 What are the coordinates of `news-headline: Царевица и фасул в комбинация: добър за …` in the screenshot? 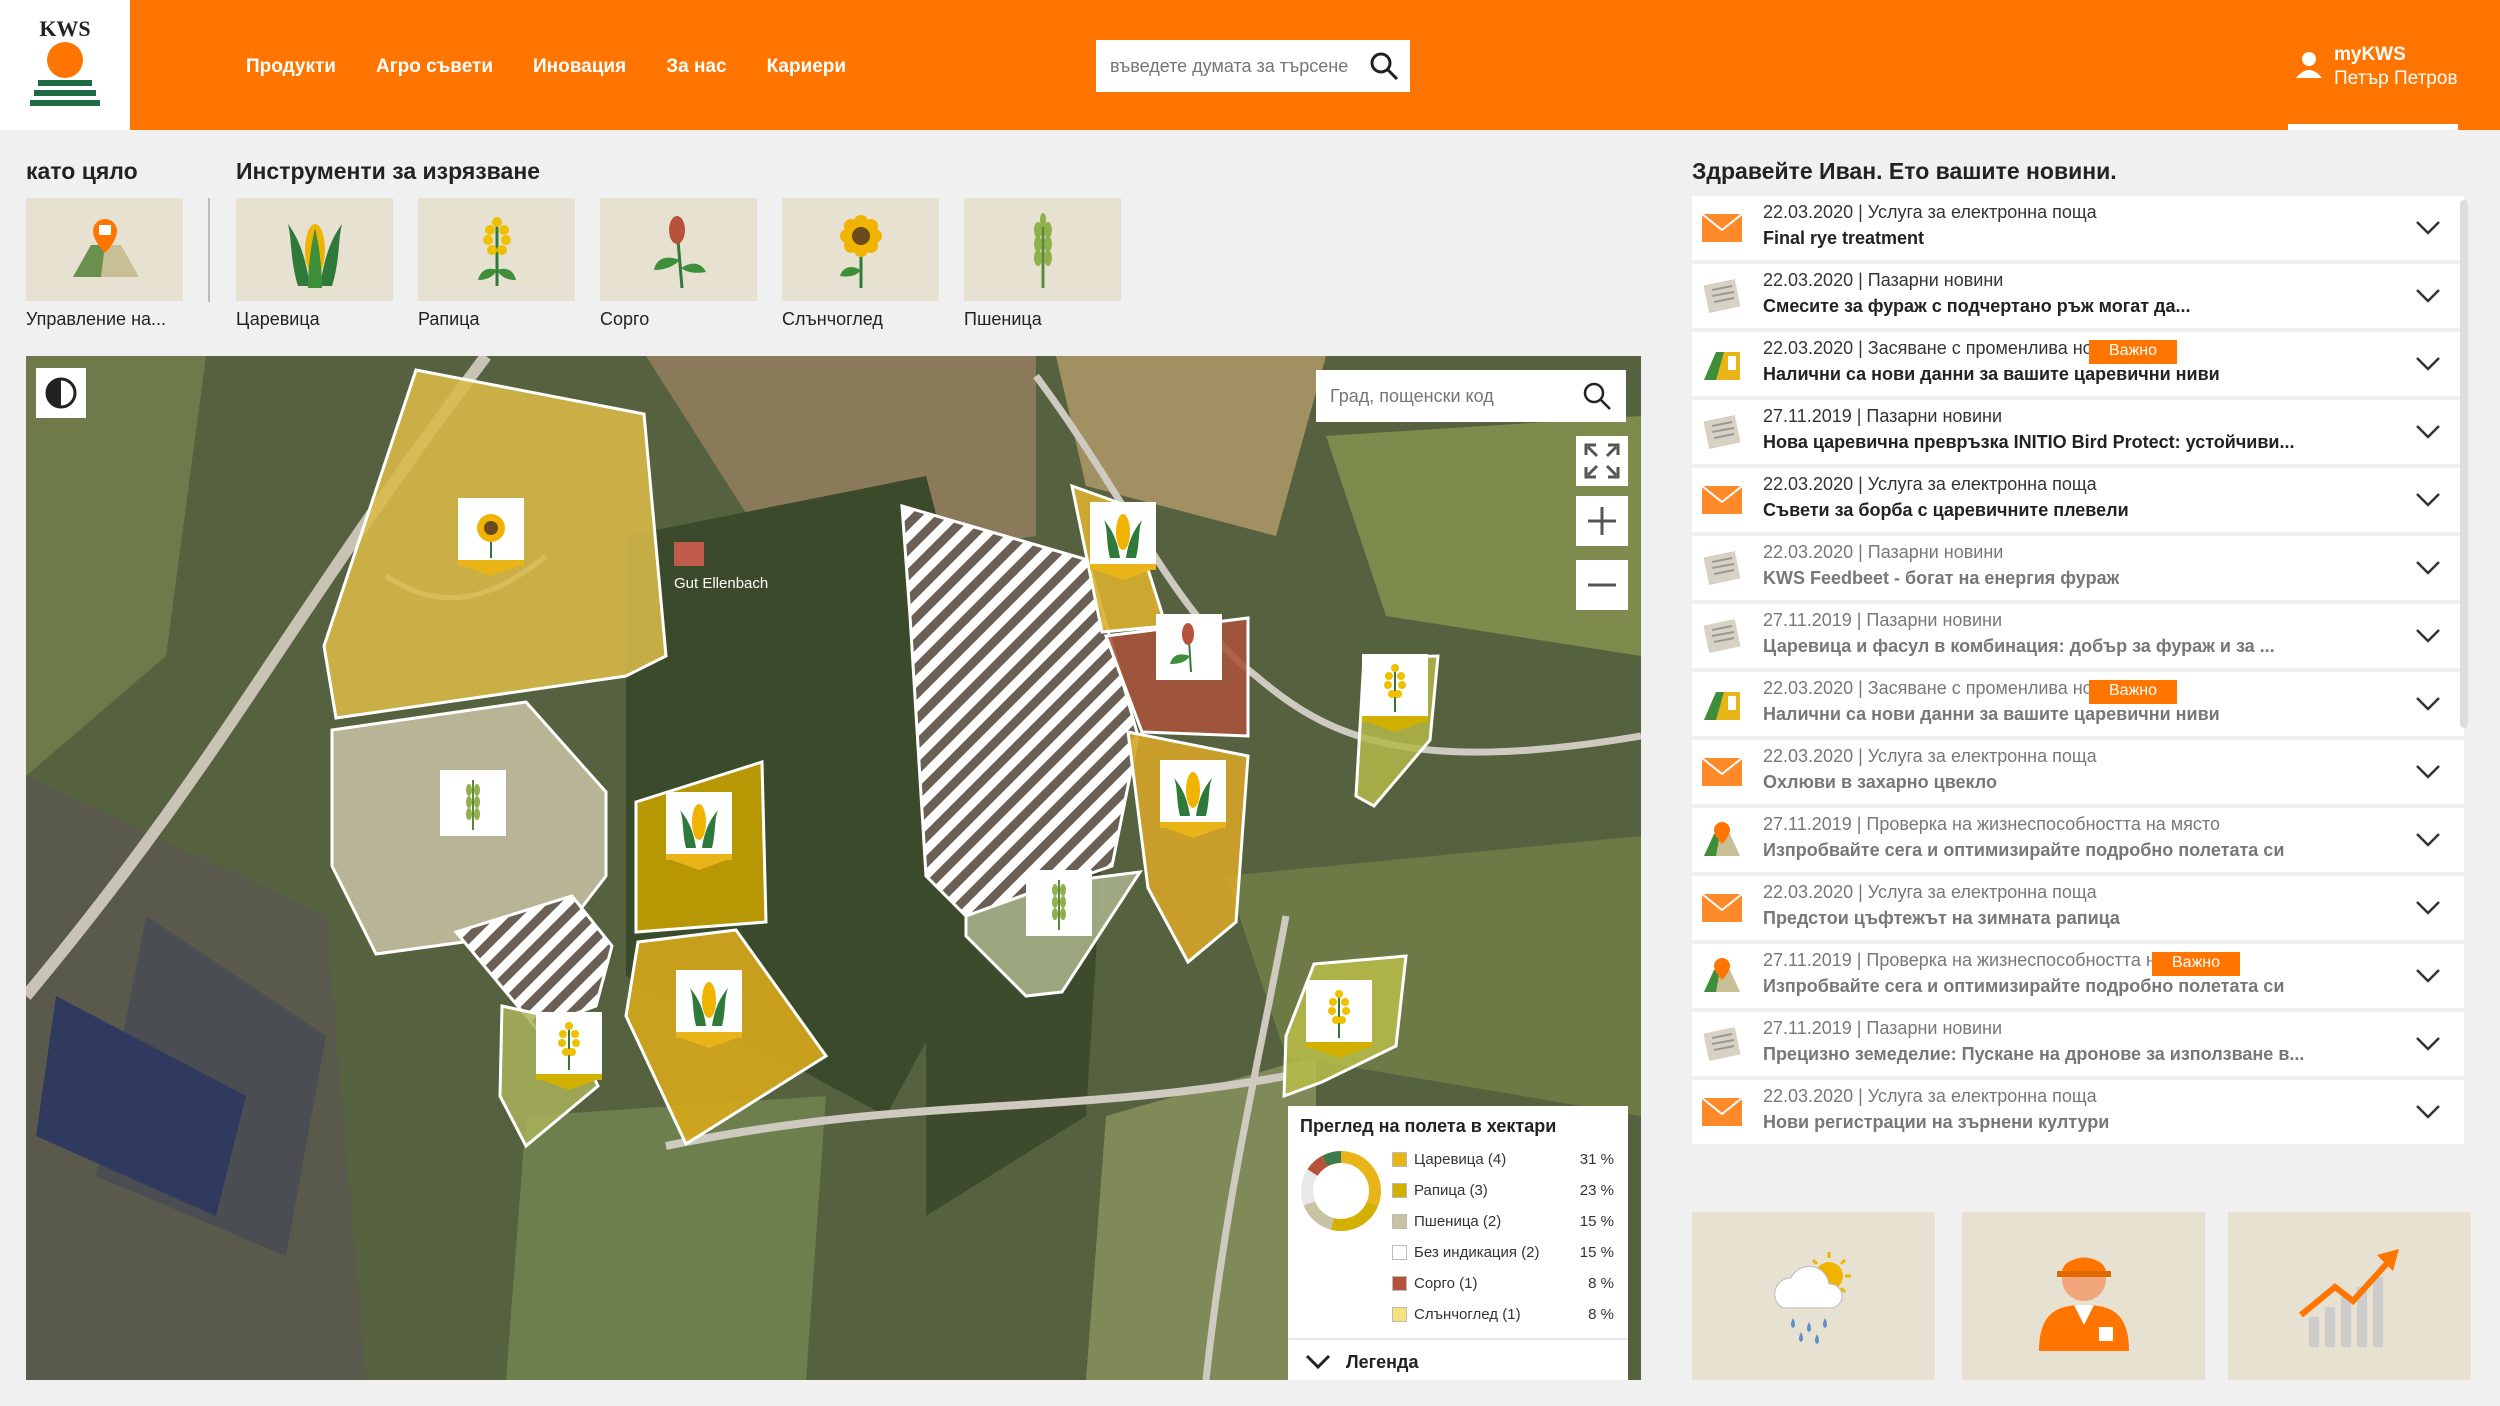 It's located at (2019, 646).